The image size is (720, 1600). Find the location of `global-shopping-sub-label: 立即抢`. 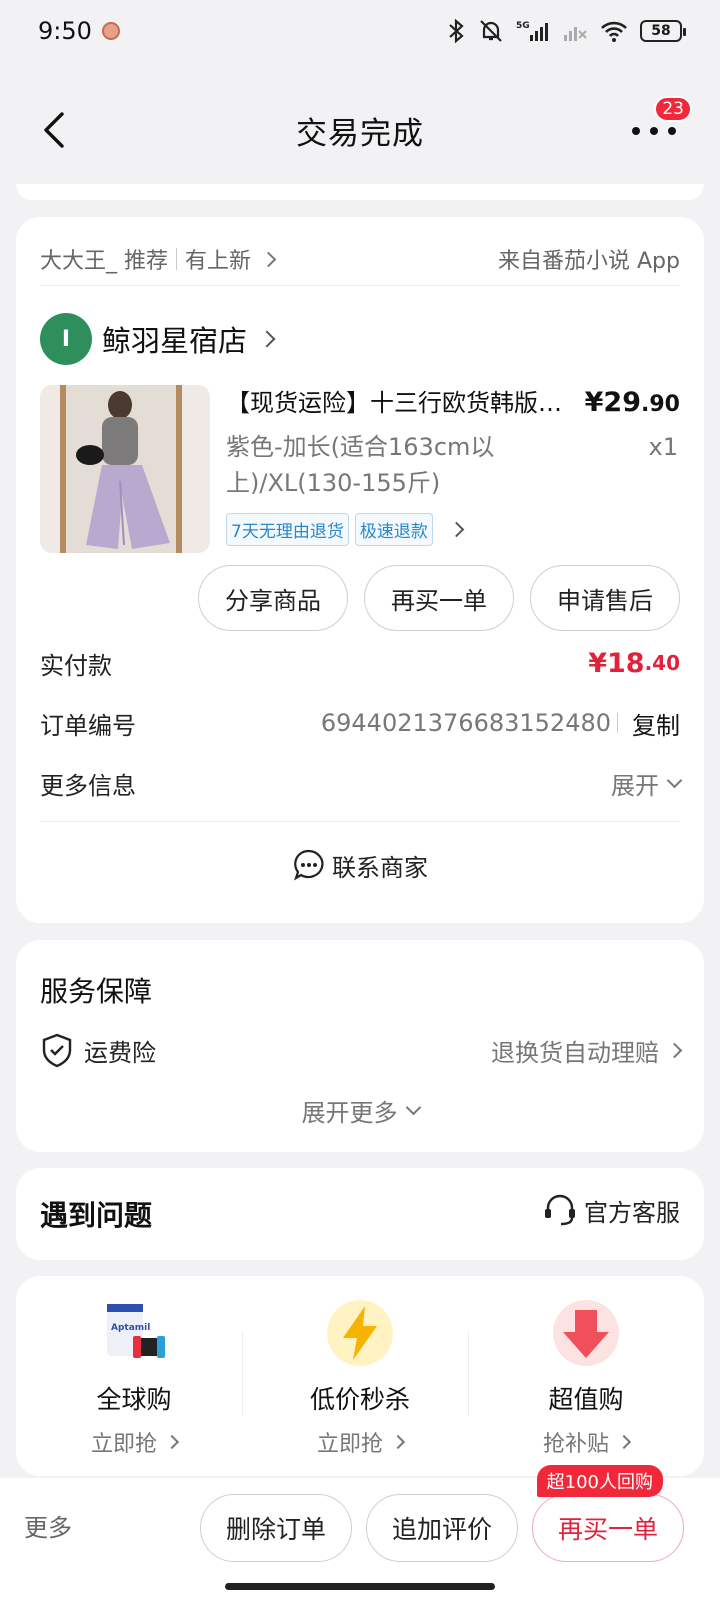

global-shopping-sub-label: 立即抢 is located at coordinates (123, 1444).